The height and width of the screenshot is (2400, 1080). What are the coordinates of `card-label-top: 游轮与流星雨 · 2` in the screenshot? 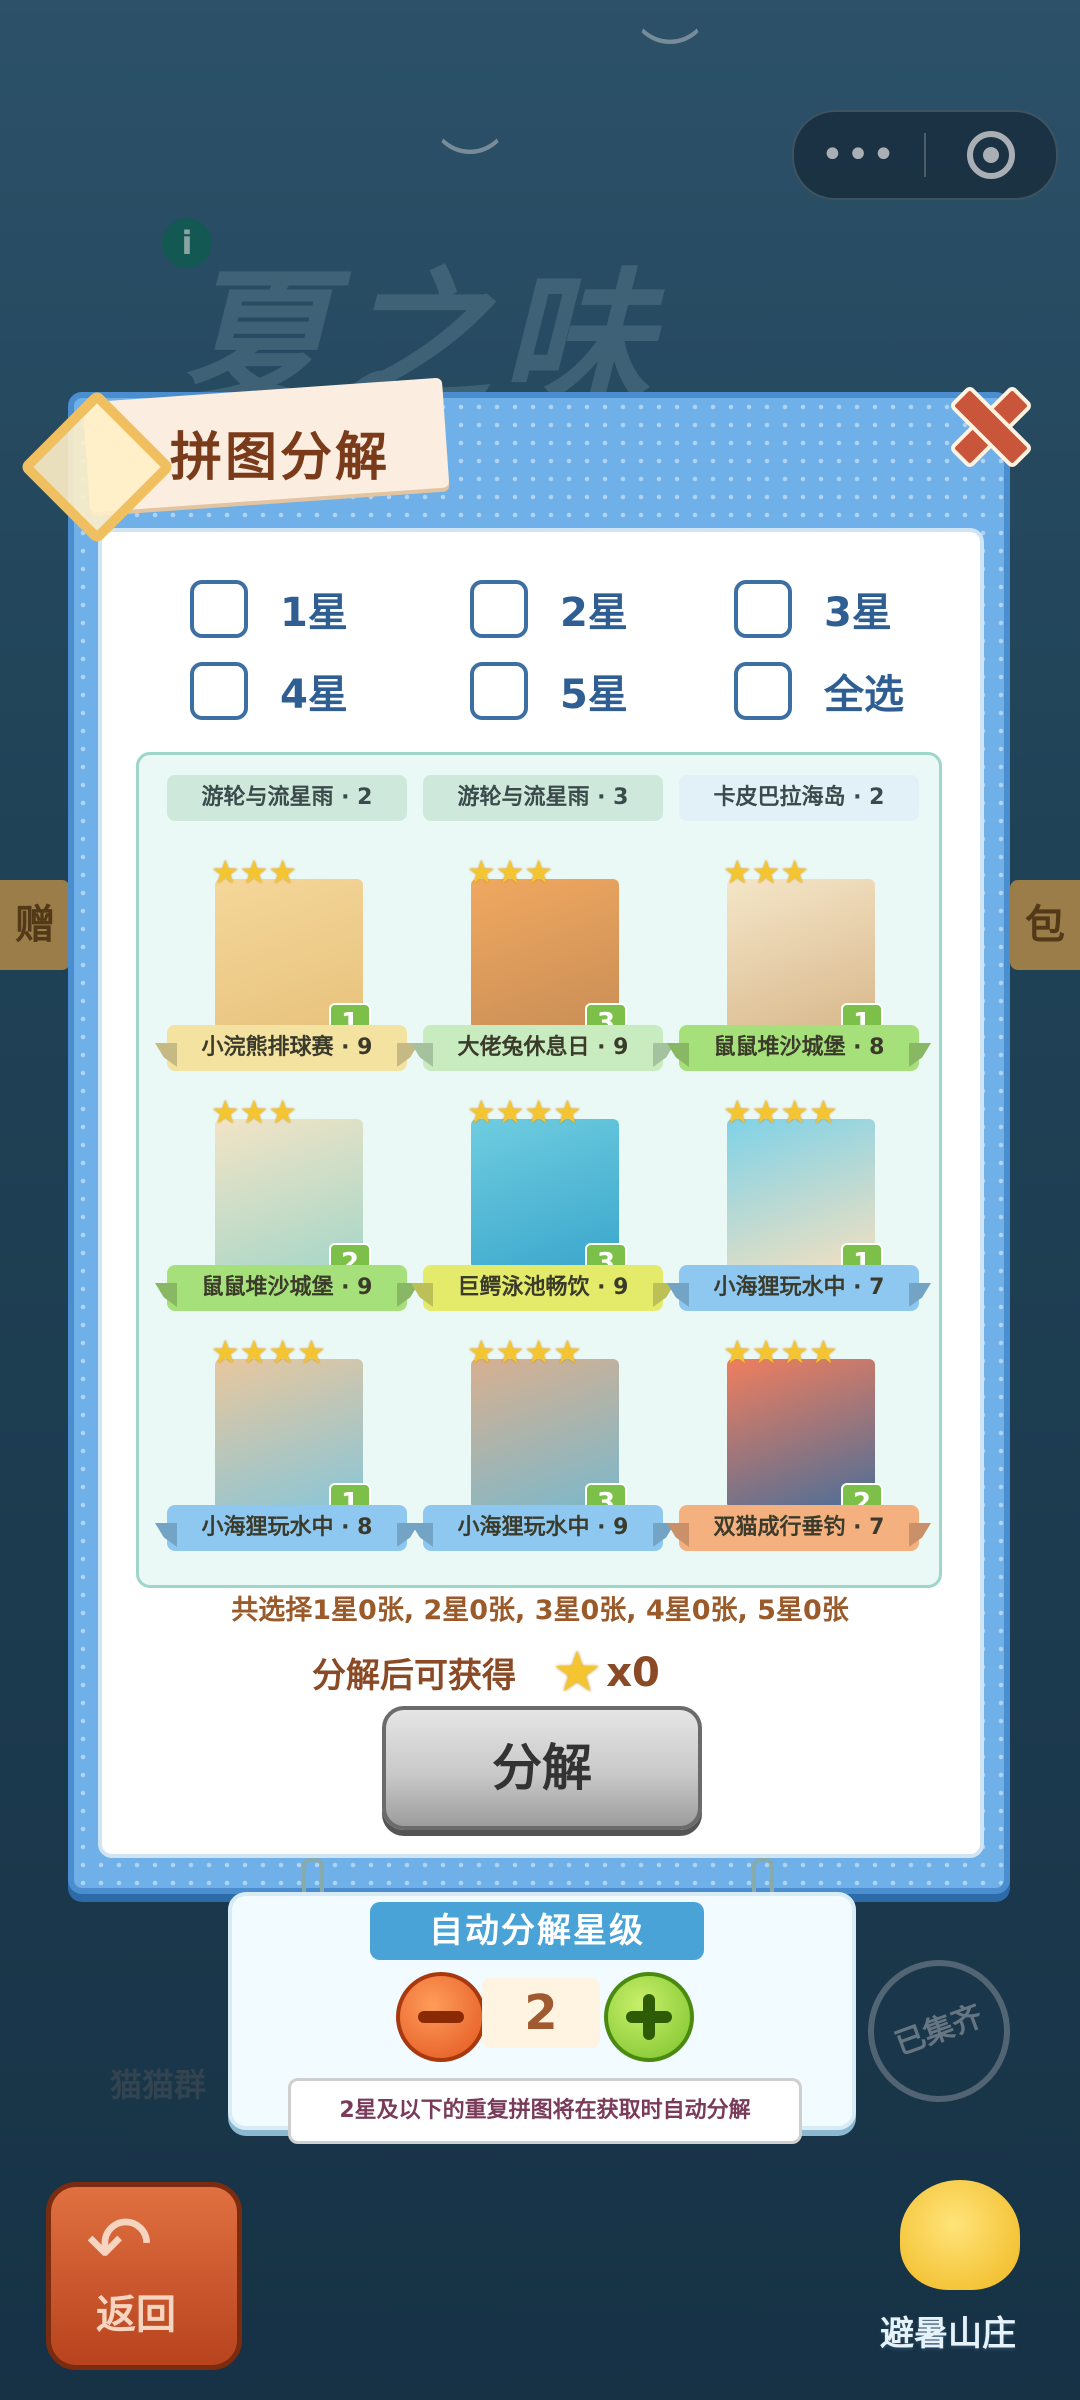 It's located at (287, 798).